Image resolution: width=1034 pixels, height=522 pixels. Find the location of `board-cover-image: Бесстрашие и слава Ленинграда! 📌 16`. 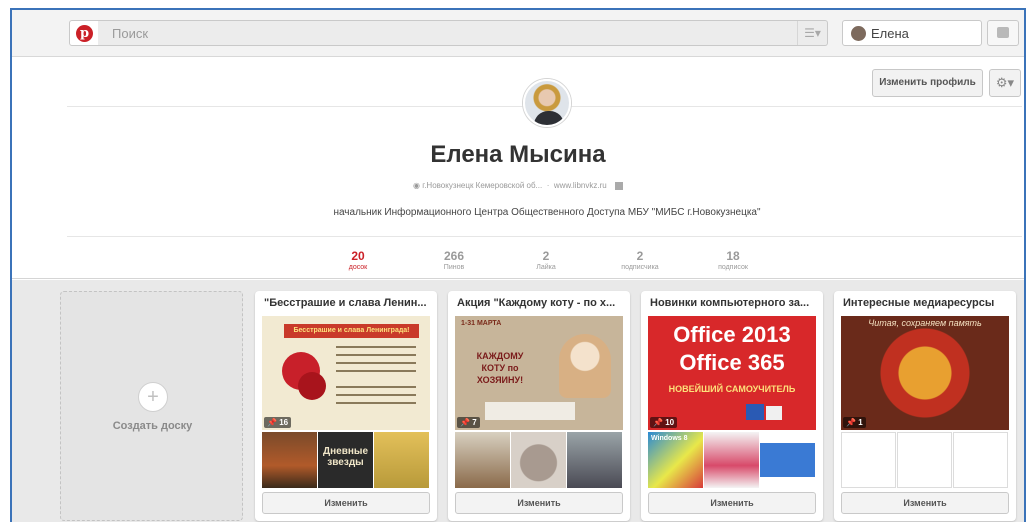

board-cover-image: Бесстрашие и слава Ленинграда! 📌 16 is located at coordinates (346, 373).